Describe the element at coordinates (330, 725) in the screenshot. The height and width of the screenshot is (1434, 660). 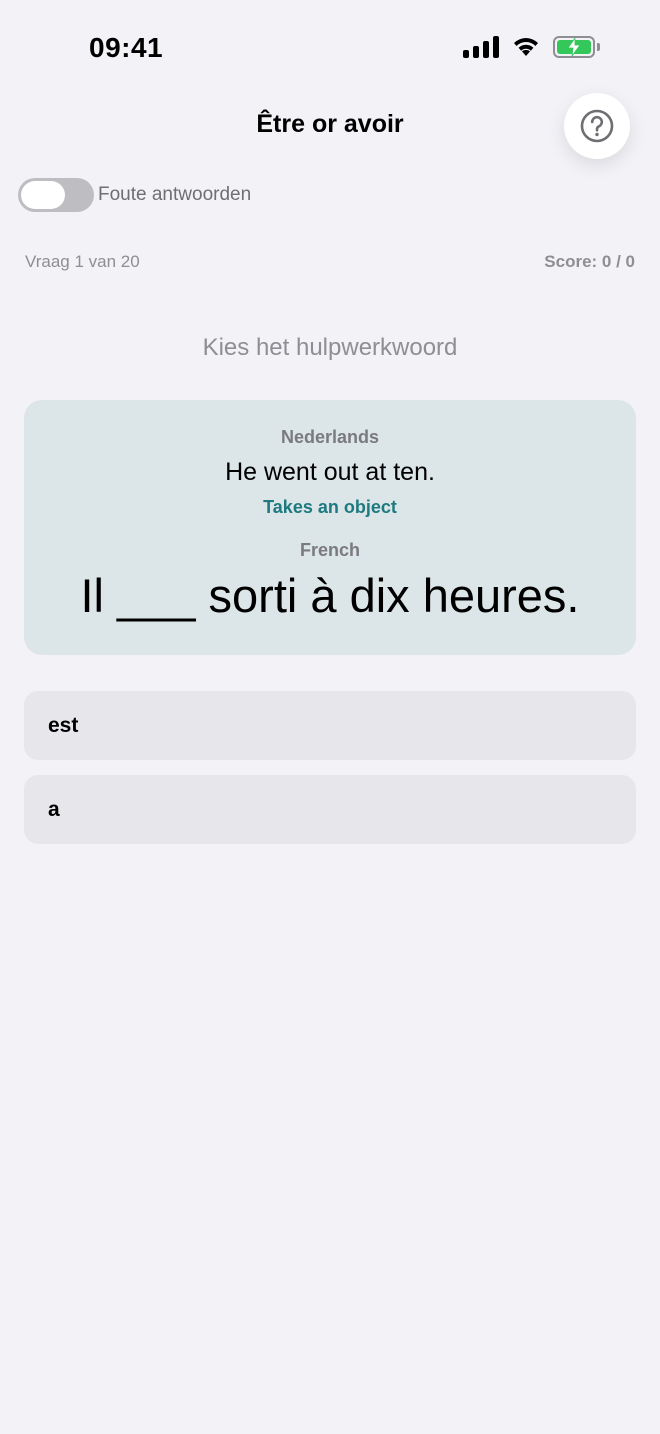
I see `answer-option-est: est` at that location.